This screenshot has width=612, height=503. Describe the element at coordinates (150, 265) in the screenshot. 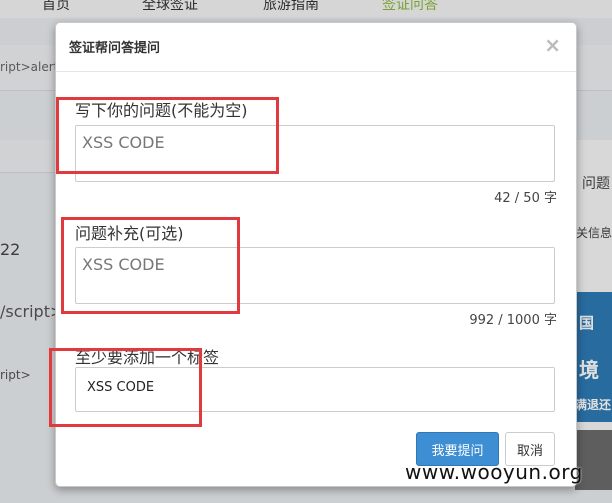

I see `highlight-box-supplement` at that location.